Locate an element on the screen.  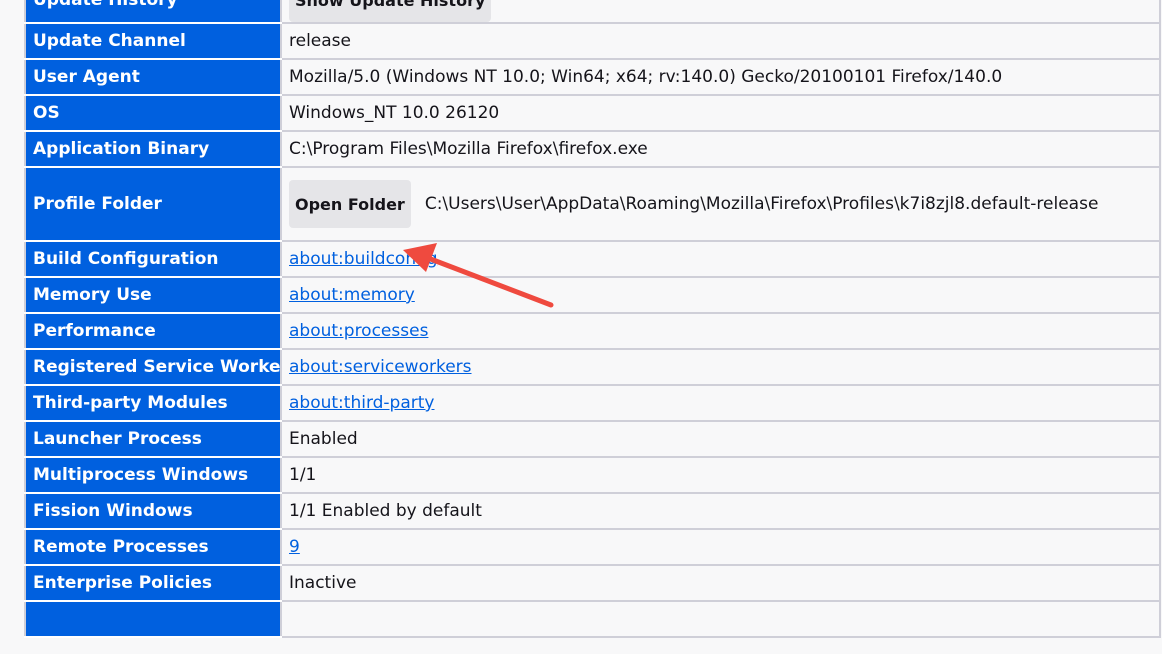
row-label: Memory Use is located at coordinates (153, 295).